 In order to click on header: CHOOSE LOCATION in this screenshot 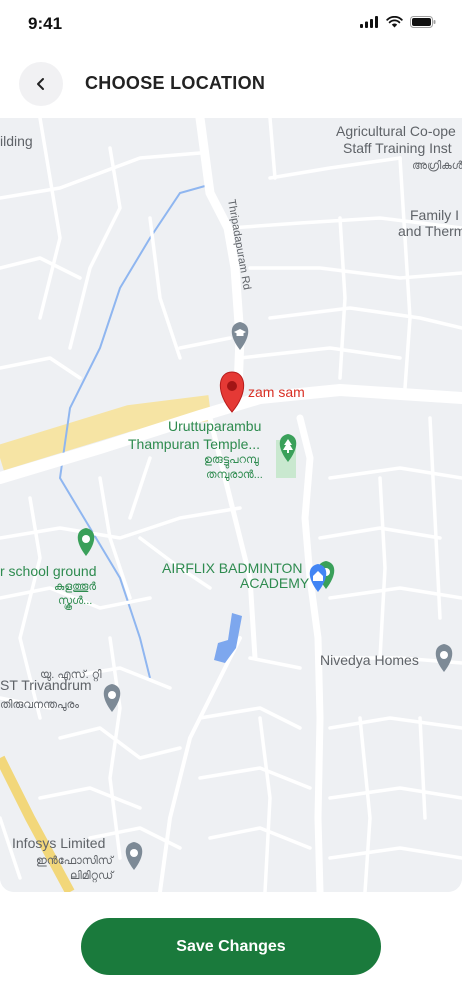, I will do `click(231, 85)`.